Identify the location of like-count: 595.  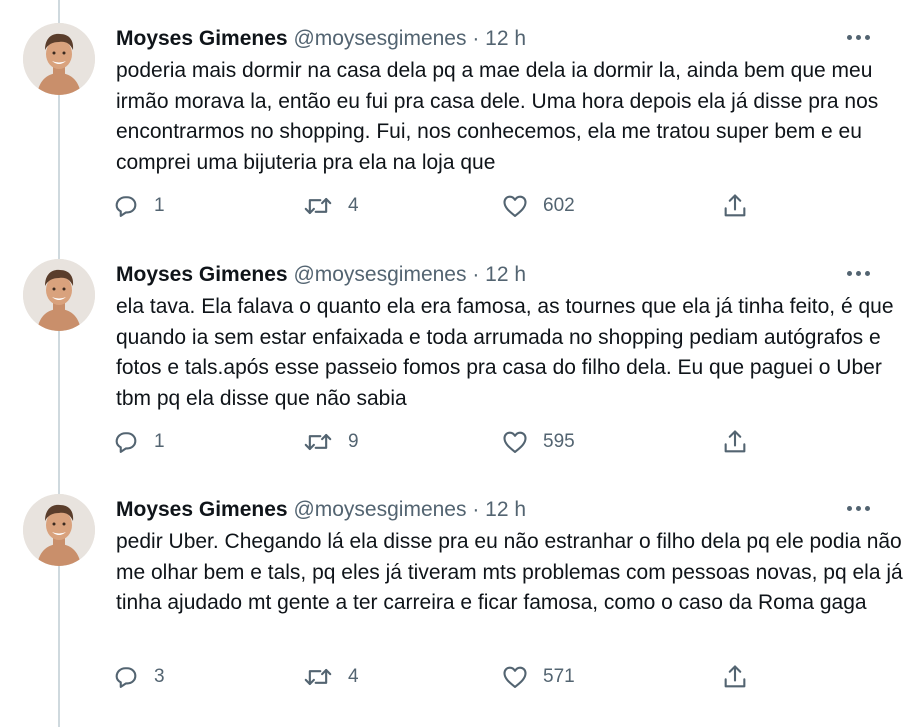
(559, 441).